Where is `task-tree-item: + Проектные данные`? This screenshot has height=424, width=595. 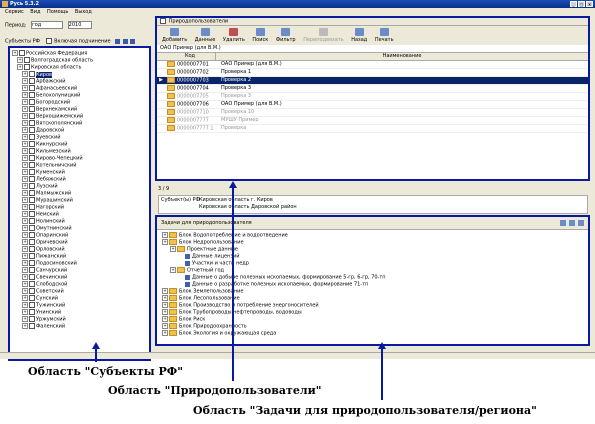 task-tree-item: + Проектные данные is located at coordinates (372, 249).